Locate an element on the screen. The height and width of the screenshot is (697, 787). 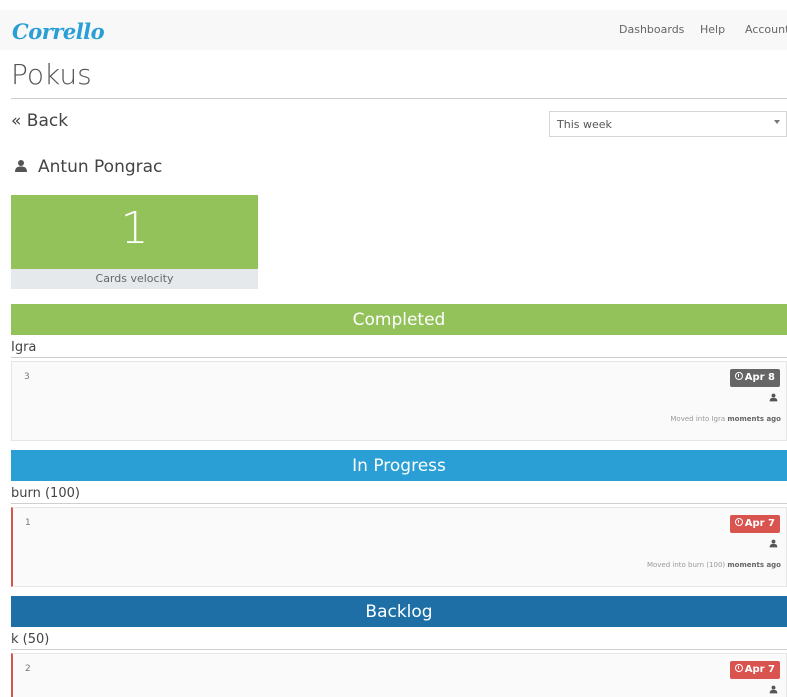
card-activity: Moved into Igra moments ago is located at coordinates (725, 419).